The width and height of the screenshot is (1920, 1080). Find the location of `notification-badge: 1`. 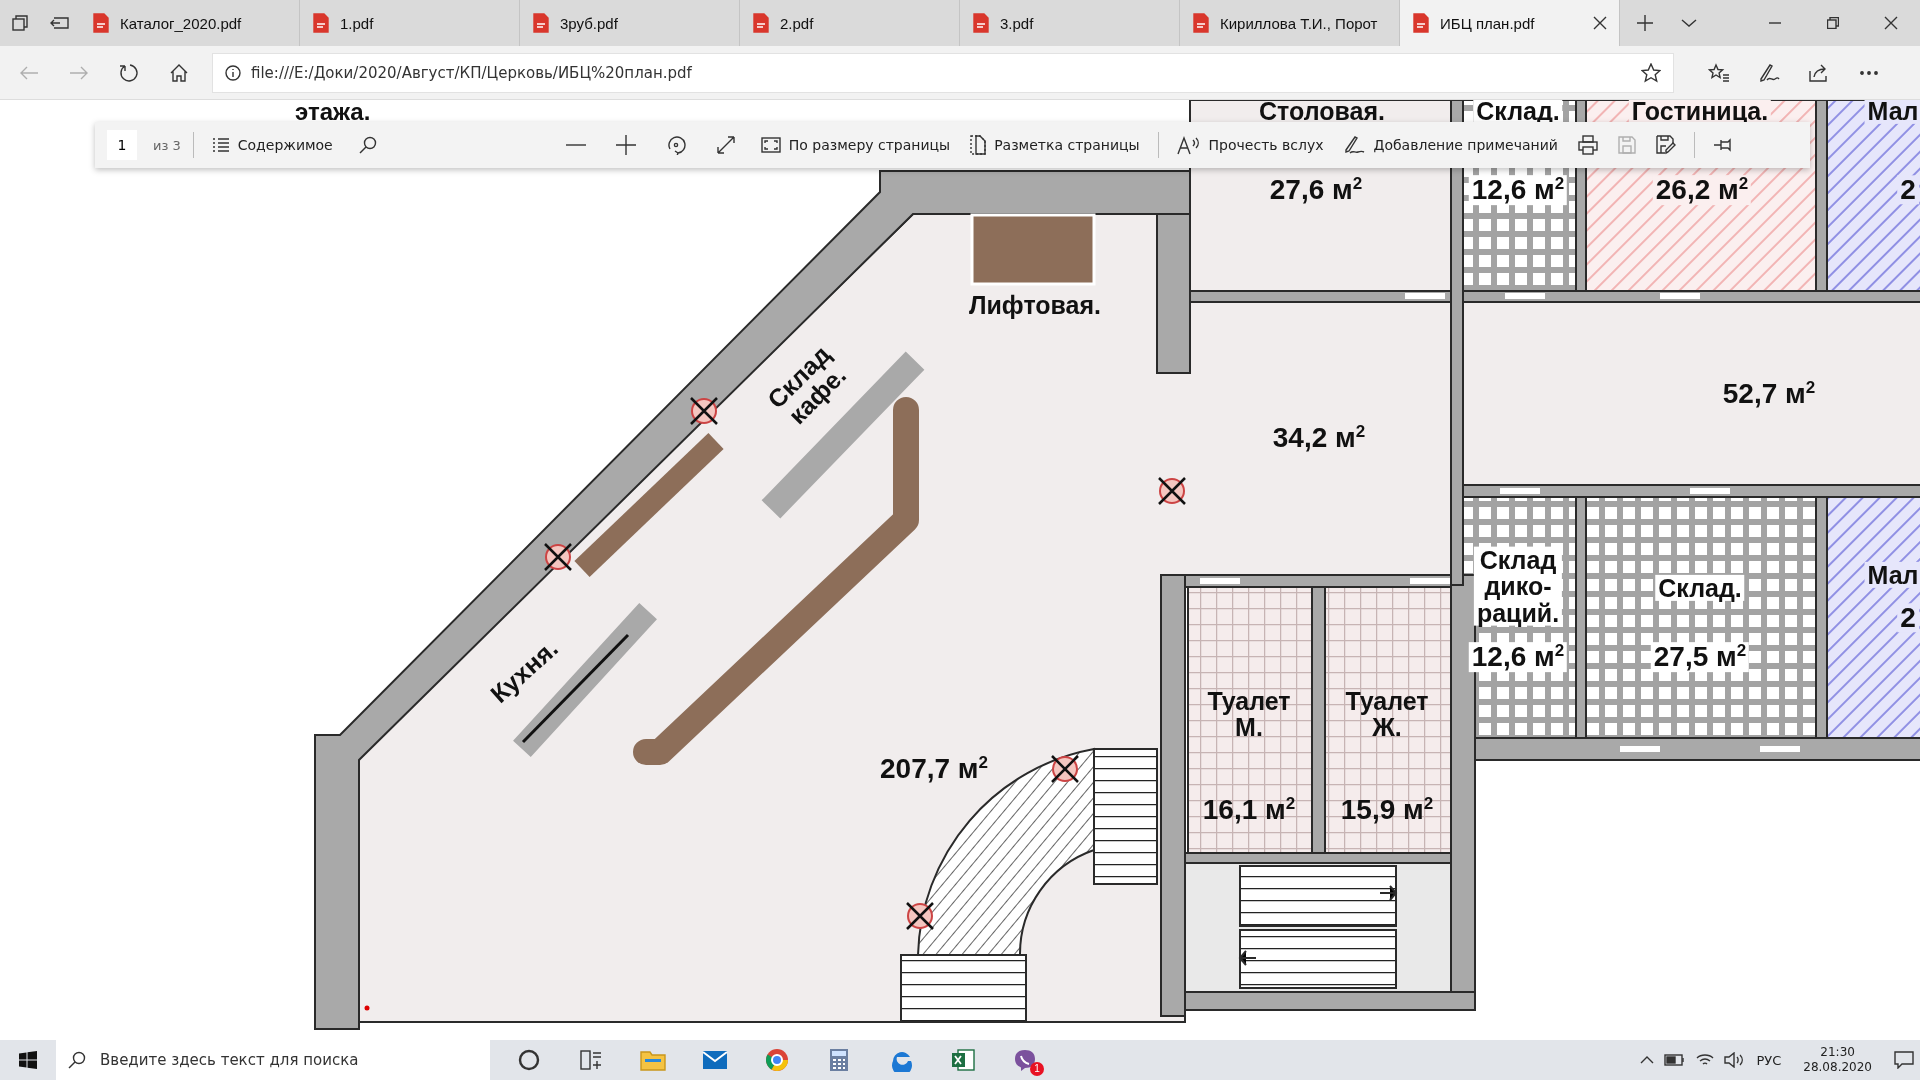

notification-badge: 1 is located at coordinates (1037, 1069).